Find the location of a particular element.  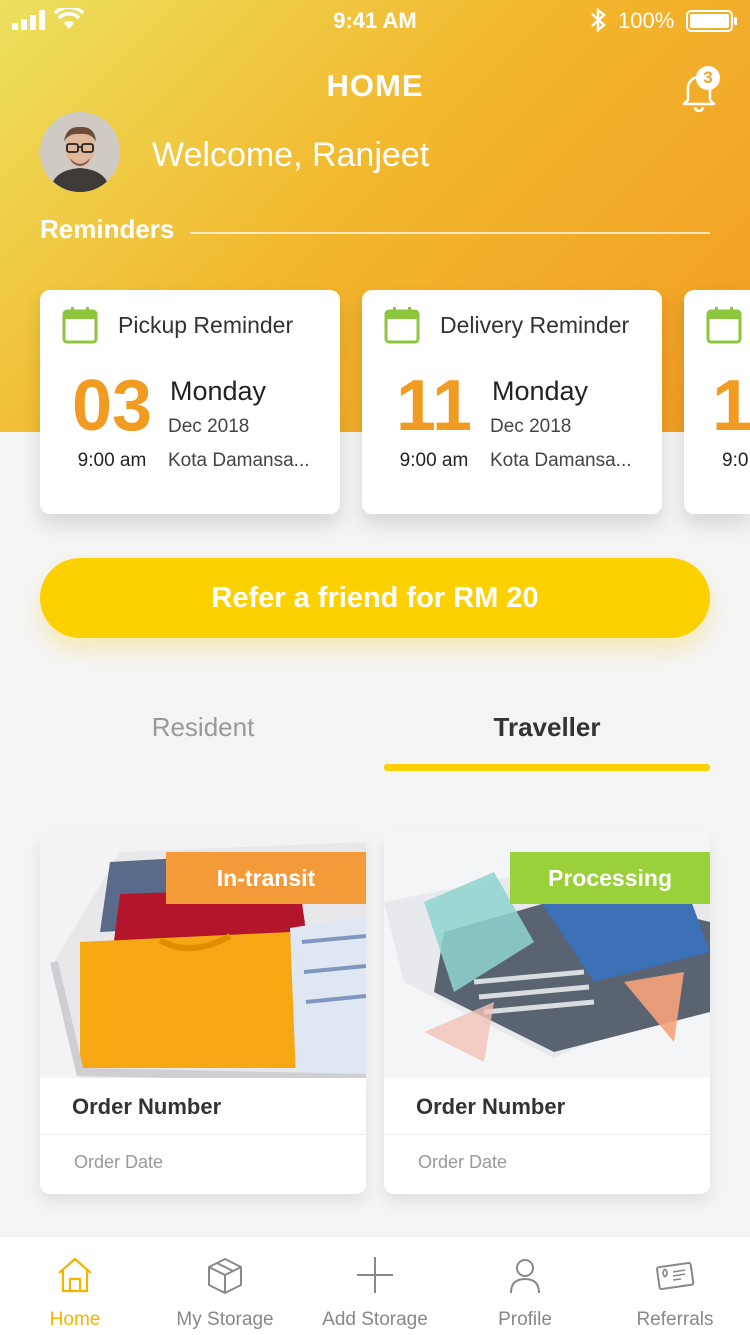

notifications-button: 3 is located at coordinates (699, 89).